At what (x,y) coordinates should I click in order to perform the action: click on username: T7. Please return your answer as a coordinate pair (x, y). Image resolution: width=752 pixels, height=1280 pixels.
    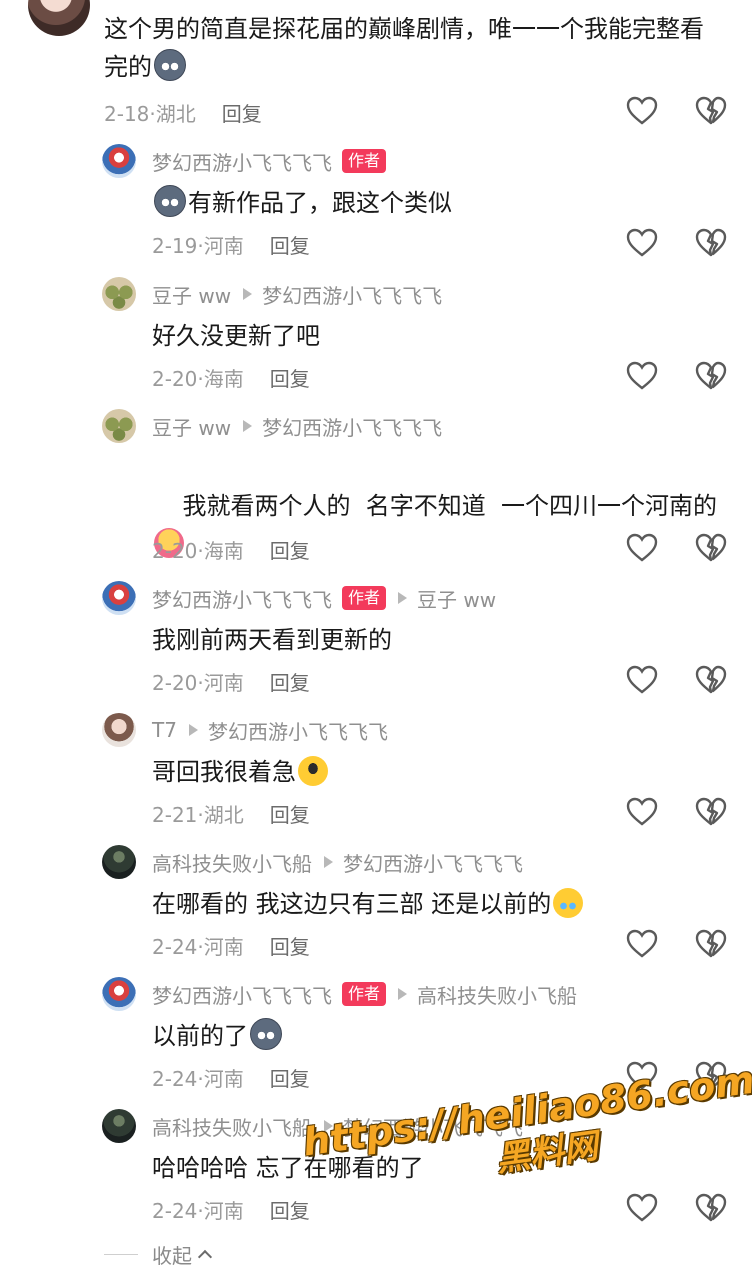
    Looking at the image, I should click on (164, 730).